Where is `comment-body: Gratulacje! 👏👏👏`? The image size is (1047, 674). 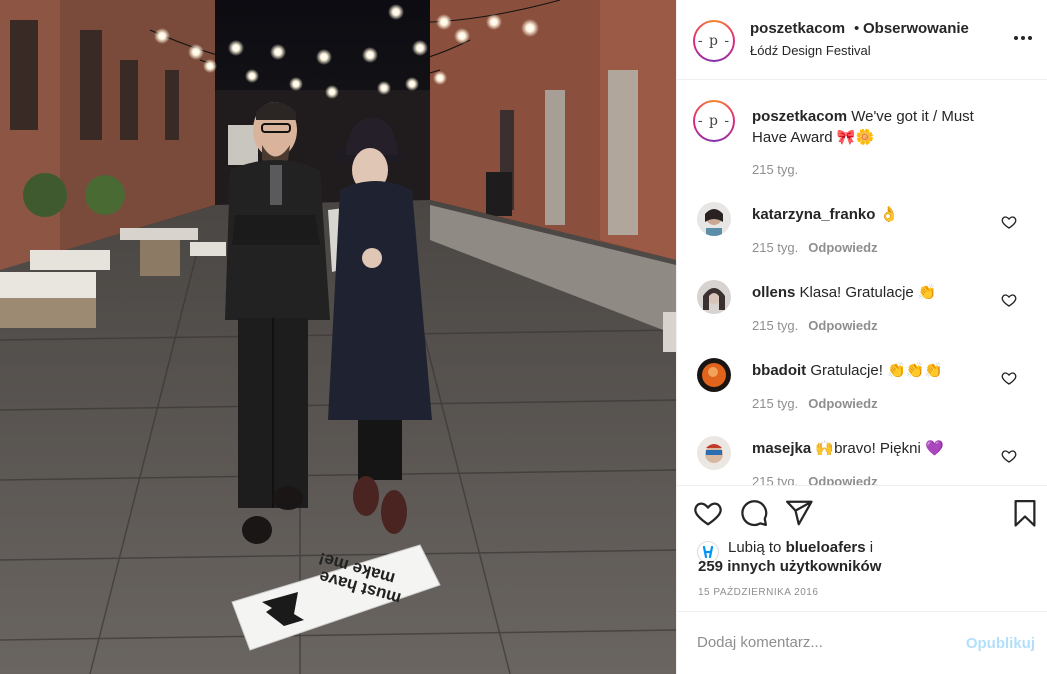
comment-body: Gratulacje! 👏👏👏 is located at coordinates (877, 370).